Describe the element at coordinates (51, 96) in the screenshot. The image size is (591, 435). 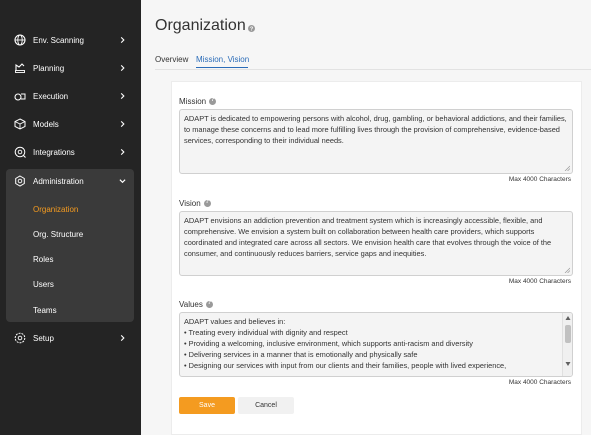
I see `sidebar-item-label: Execution` at that location.